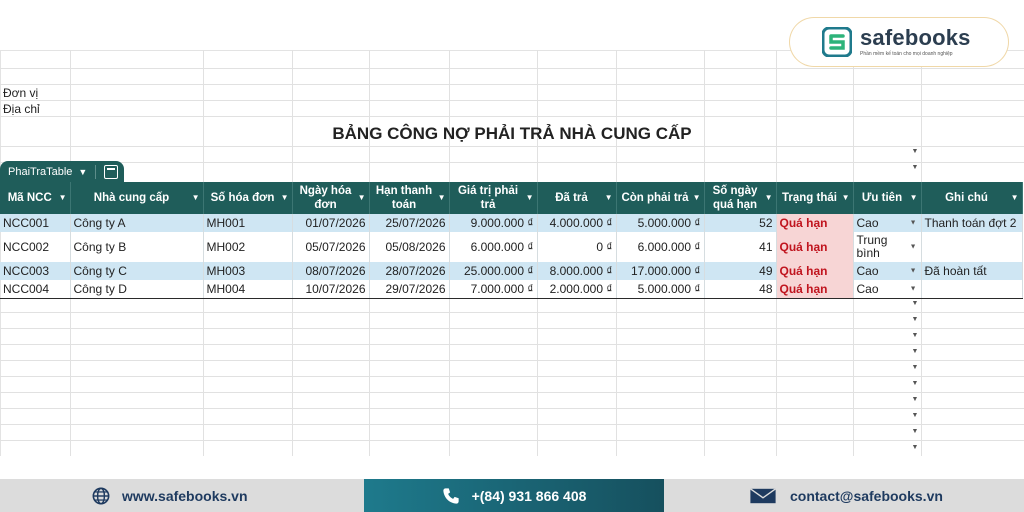 This screenshot has width=1024, height=512. What do you see at coordinates (111, 171) in the screenshot?
I see `table-calculator-icon` at bounding box center [111, 171].